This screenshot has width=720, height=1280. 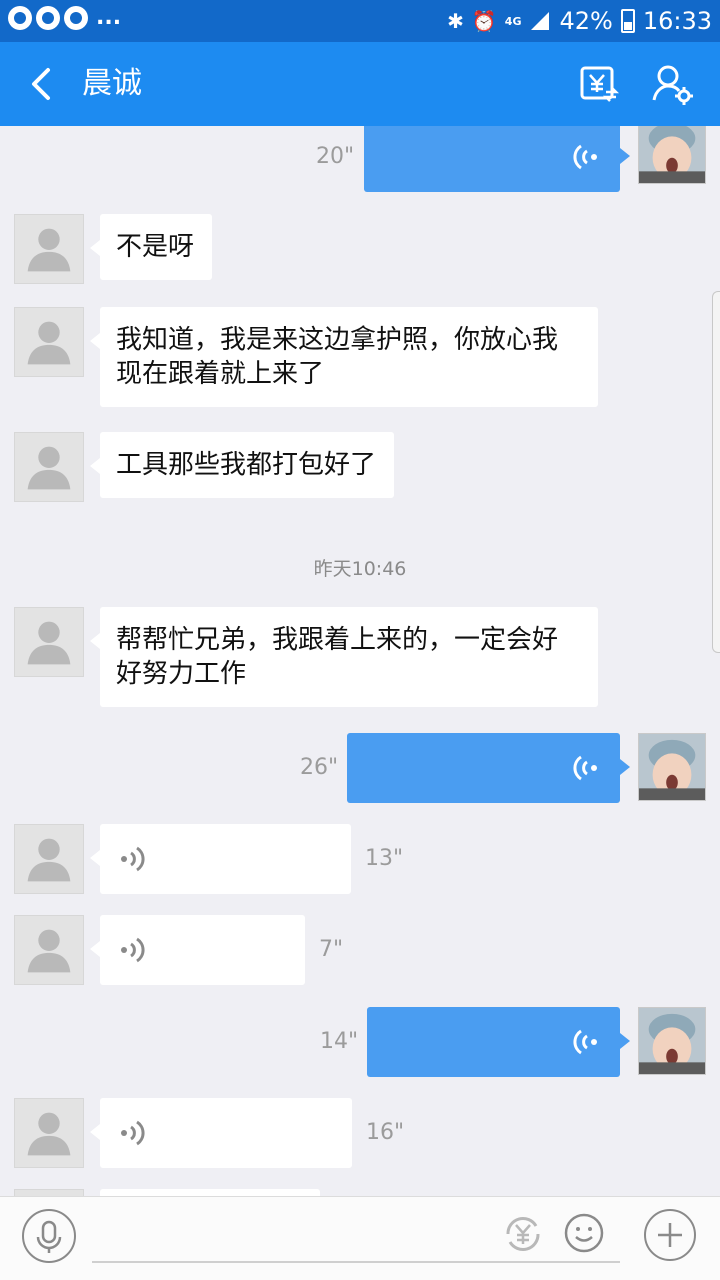 What do you see at coordinates (344, 657) in the screenshot?
I see `message-bubble: 帮帮忙兄弟，我跟着上来的，一定会好 好努力工作` at bounding box center [344, 657].